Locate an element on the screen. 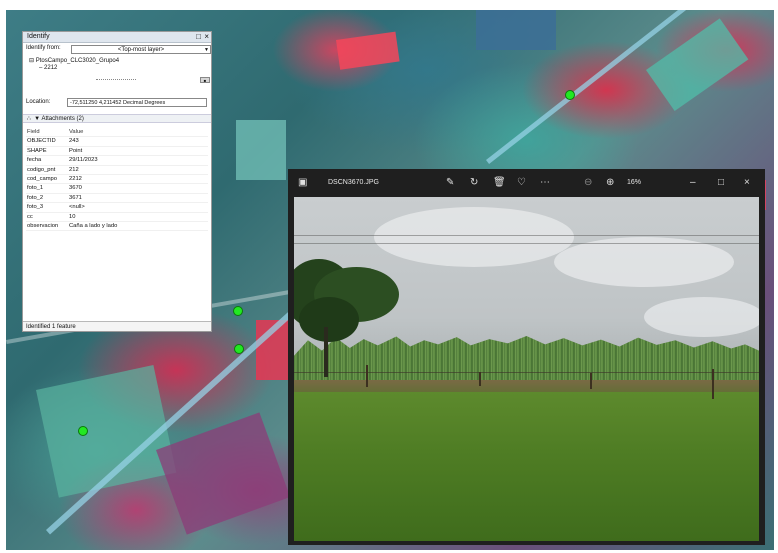  heart-icon: ♡ is located at coordinates (521, 183).